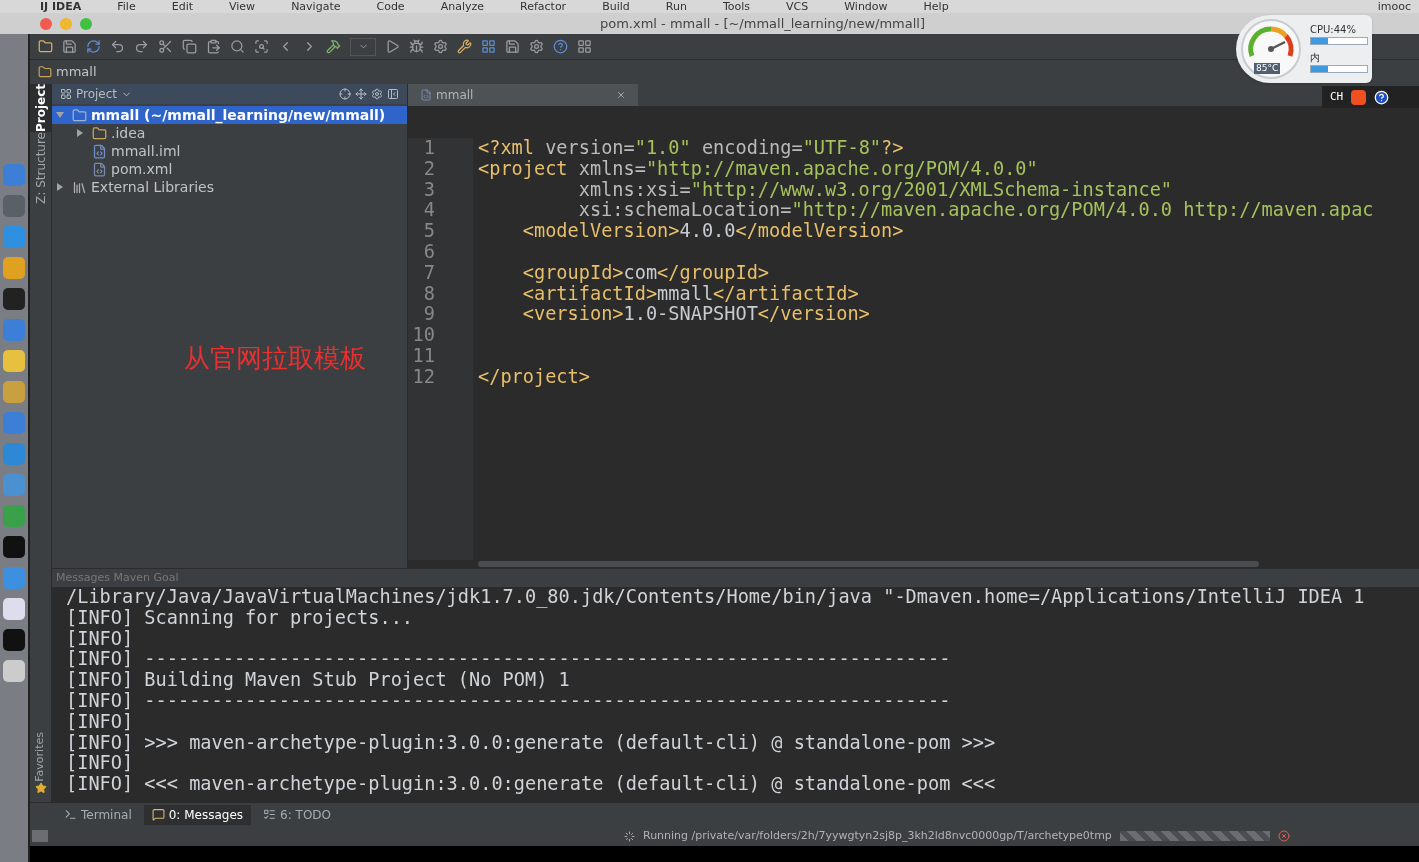  I want to click on menu-item: Run, so click(676, 6).